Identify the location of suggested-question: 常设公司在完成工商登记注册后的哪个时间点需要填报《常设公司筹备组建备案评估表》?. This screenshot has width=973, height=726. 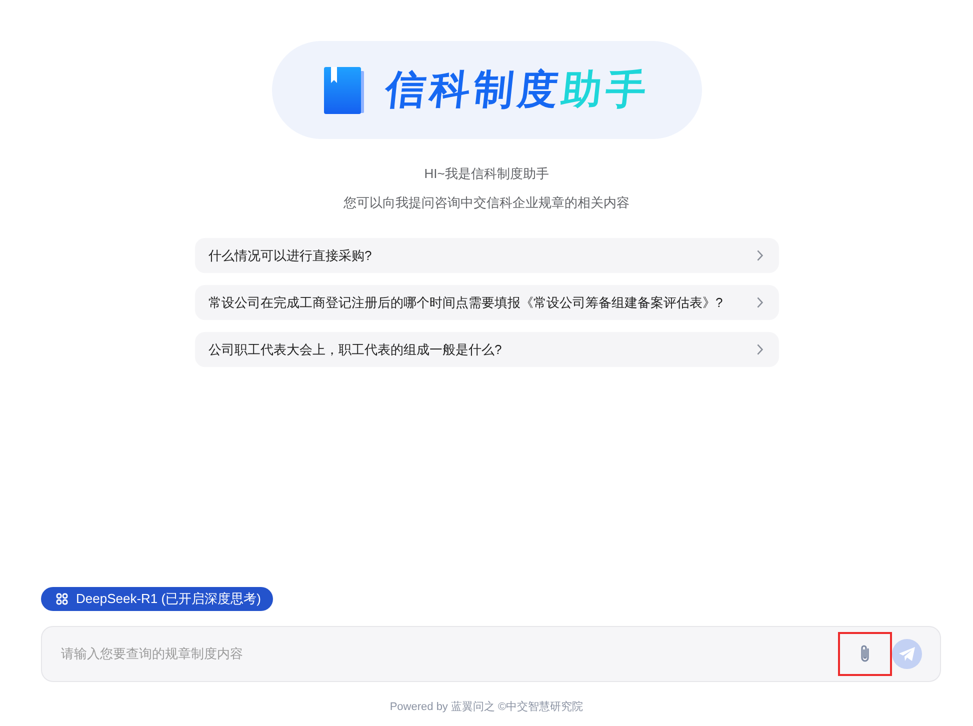
(486, 302).